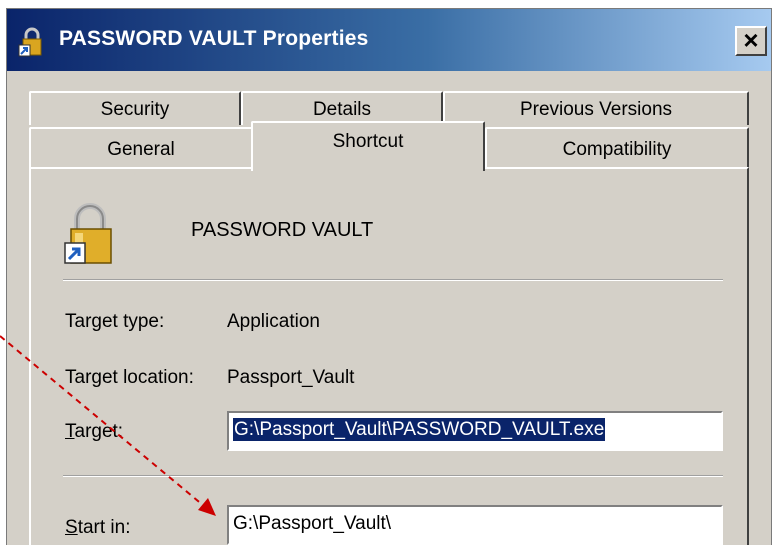 This screenshot has height=545, width=776. I want to click on target-field: G:\Passport_Vault\PASSWORD_VAULT.exe, so click(475, 431).